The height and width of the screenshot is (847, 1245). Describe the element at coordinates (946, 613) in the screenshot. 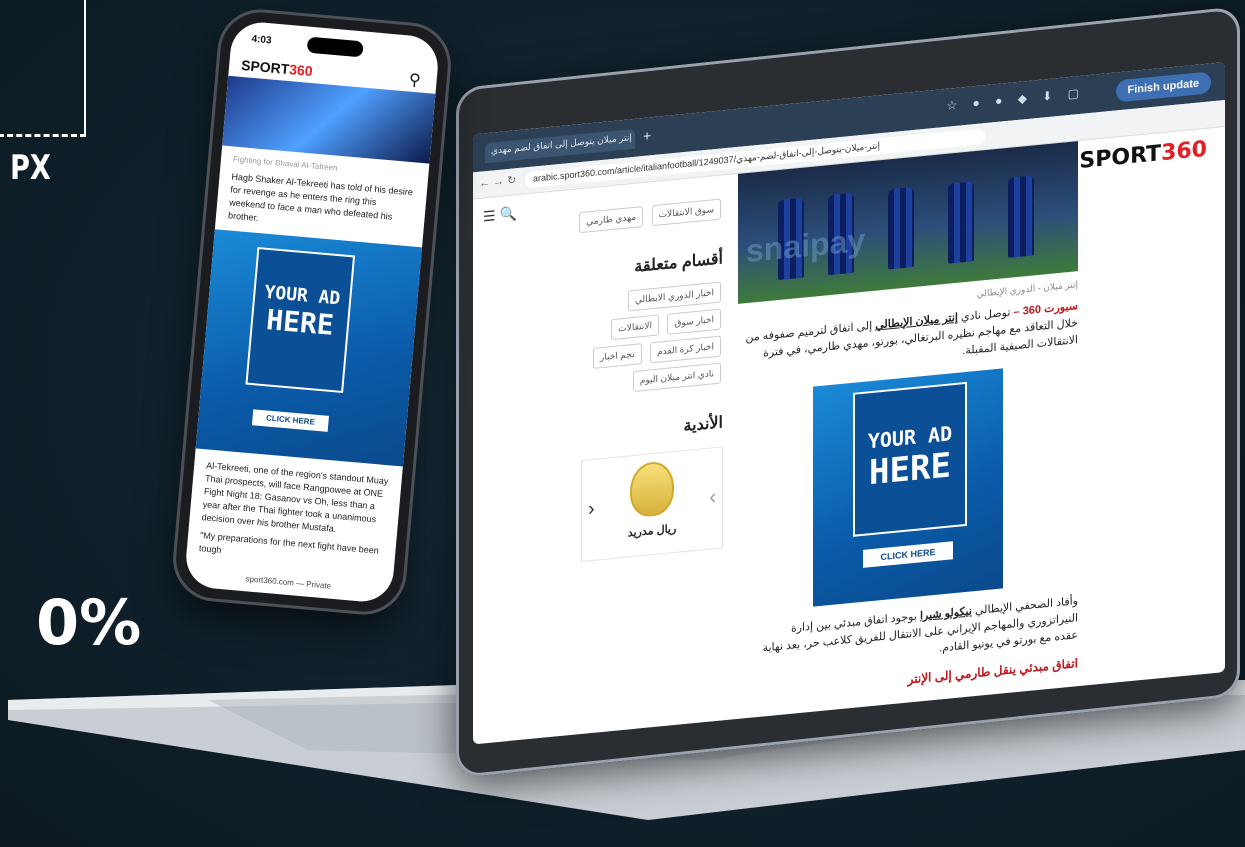

I see `journalist-link: نيكولو شيرا` at that location.